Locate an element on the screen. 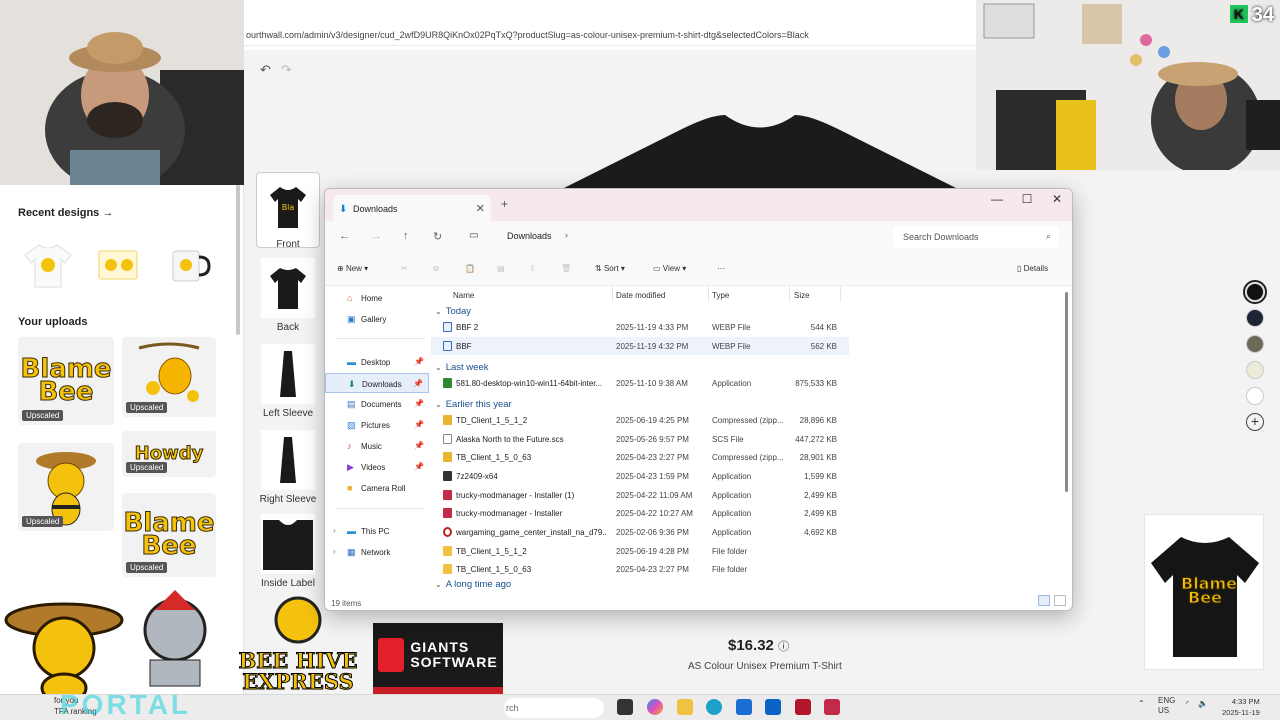 Image resolution: width=1280 pixels, height=720 pixels. forward-icon: → is located at coordinates (376, 236).